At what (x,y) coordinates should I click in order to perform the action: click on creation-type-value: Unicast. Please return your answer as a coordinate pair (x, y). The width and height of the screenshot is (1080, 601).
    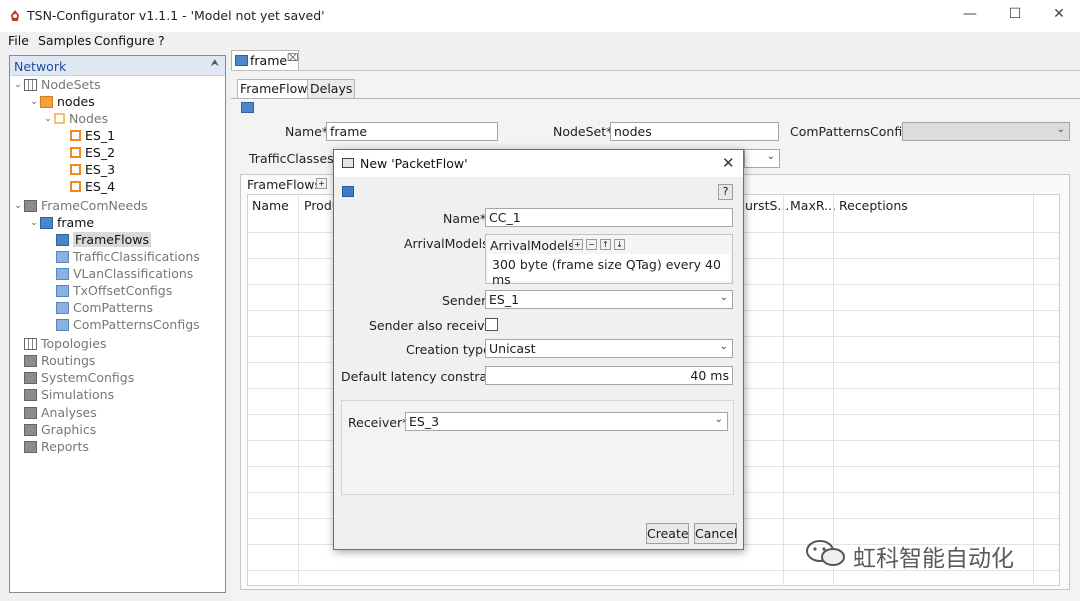
    Looking at the image, I should click on (512, 348).